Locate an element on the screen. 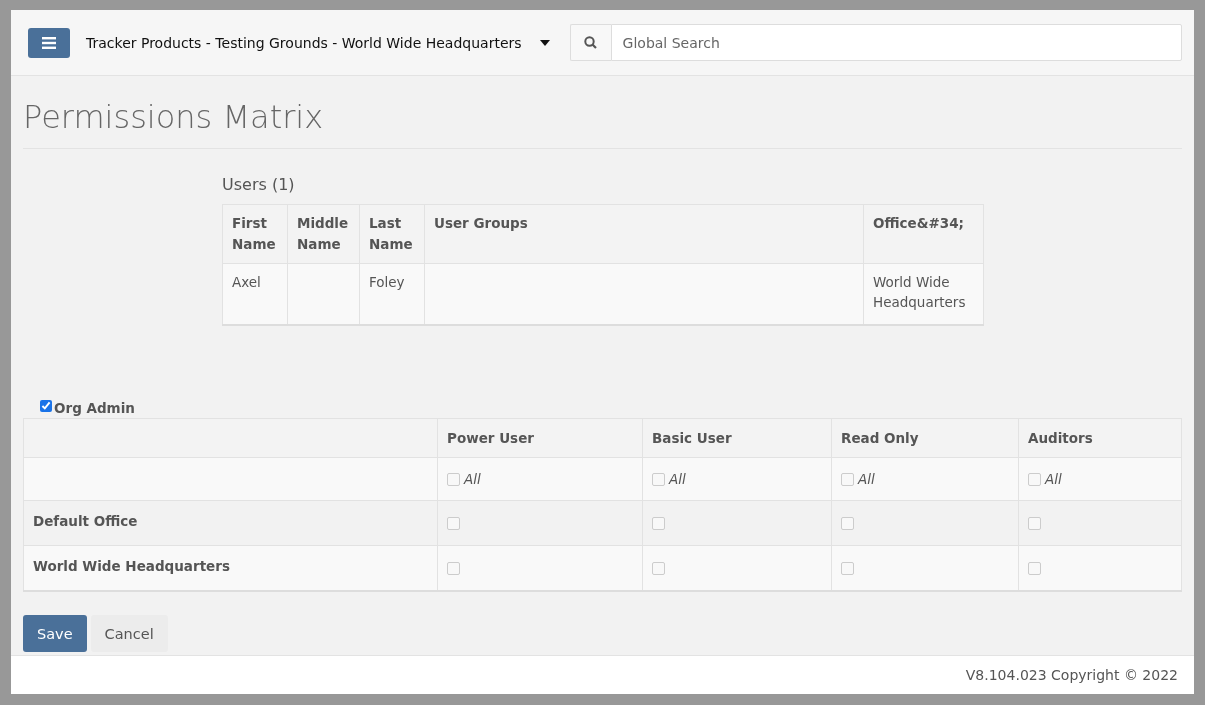 The height and width of the screenshot is (705, 1205). row-header: World Wide Headquarters is located at coordinates (230, 568).